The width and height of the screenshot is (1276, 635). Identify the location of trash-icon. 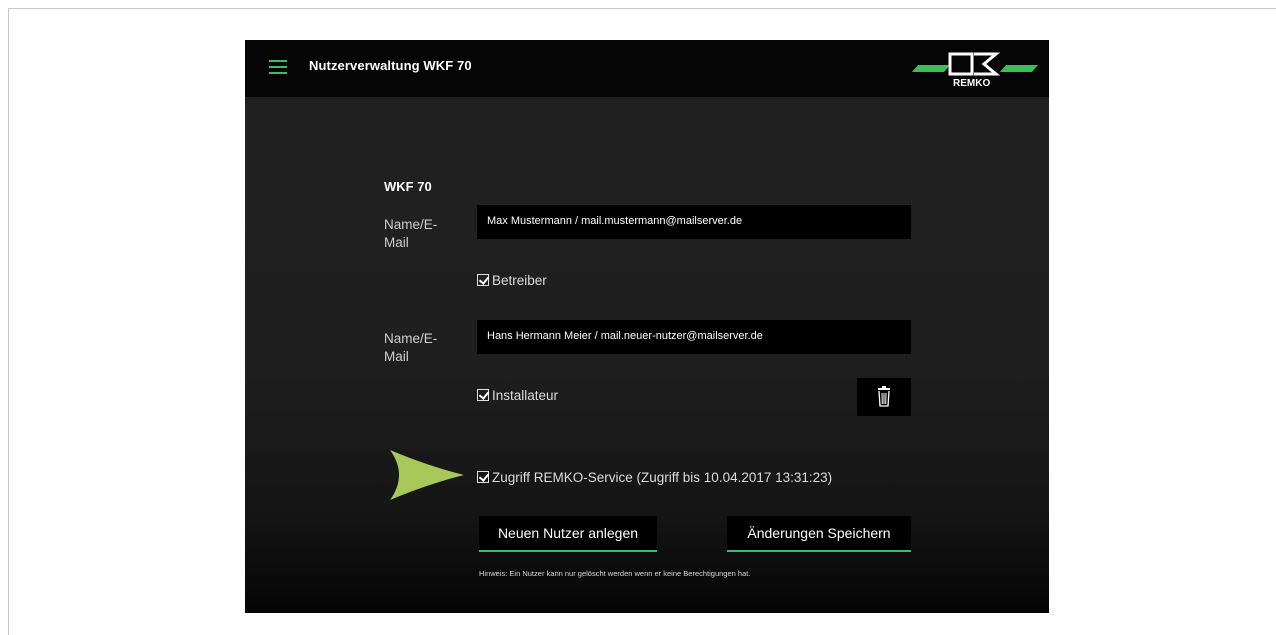
(884, 396).